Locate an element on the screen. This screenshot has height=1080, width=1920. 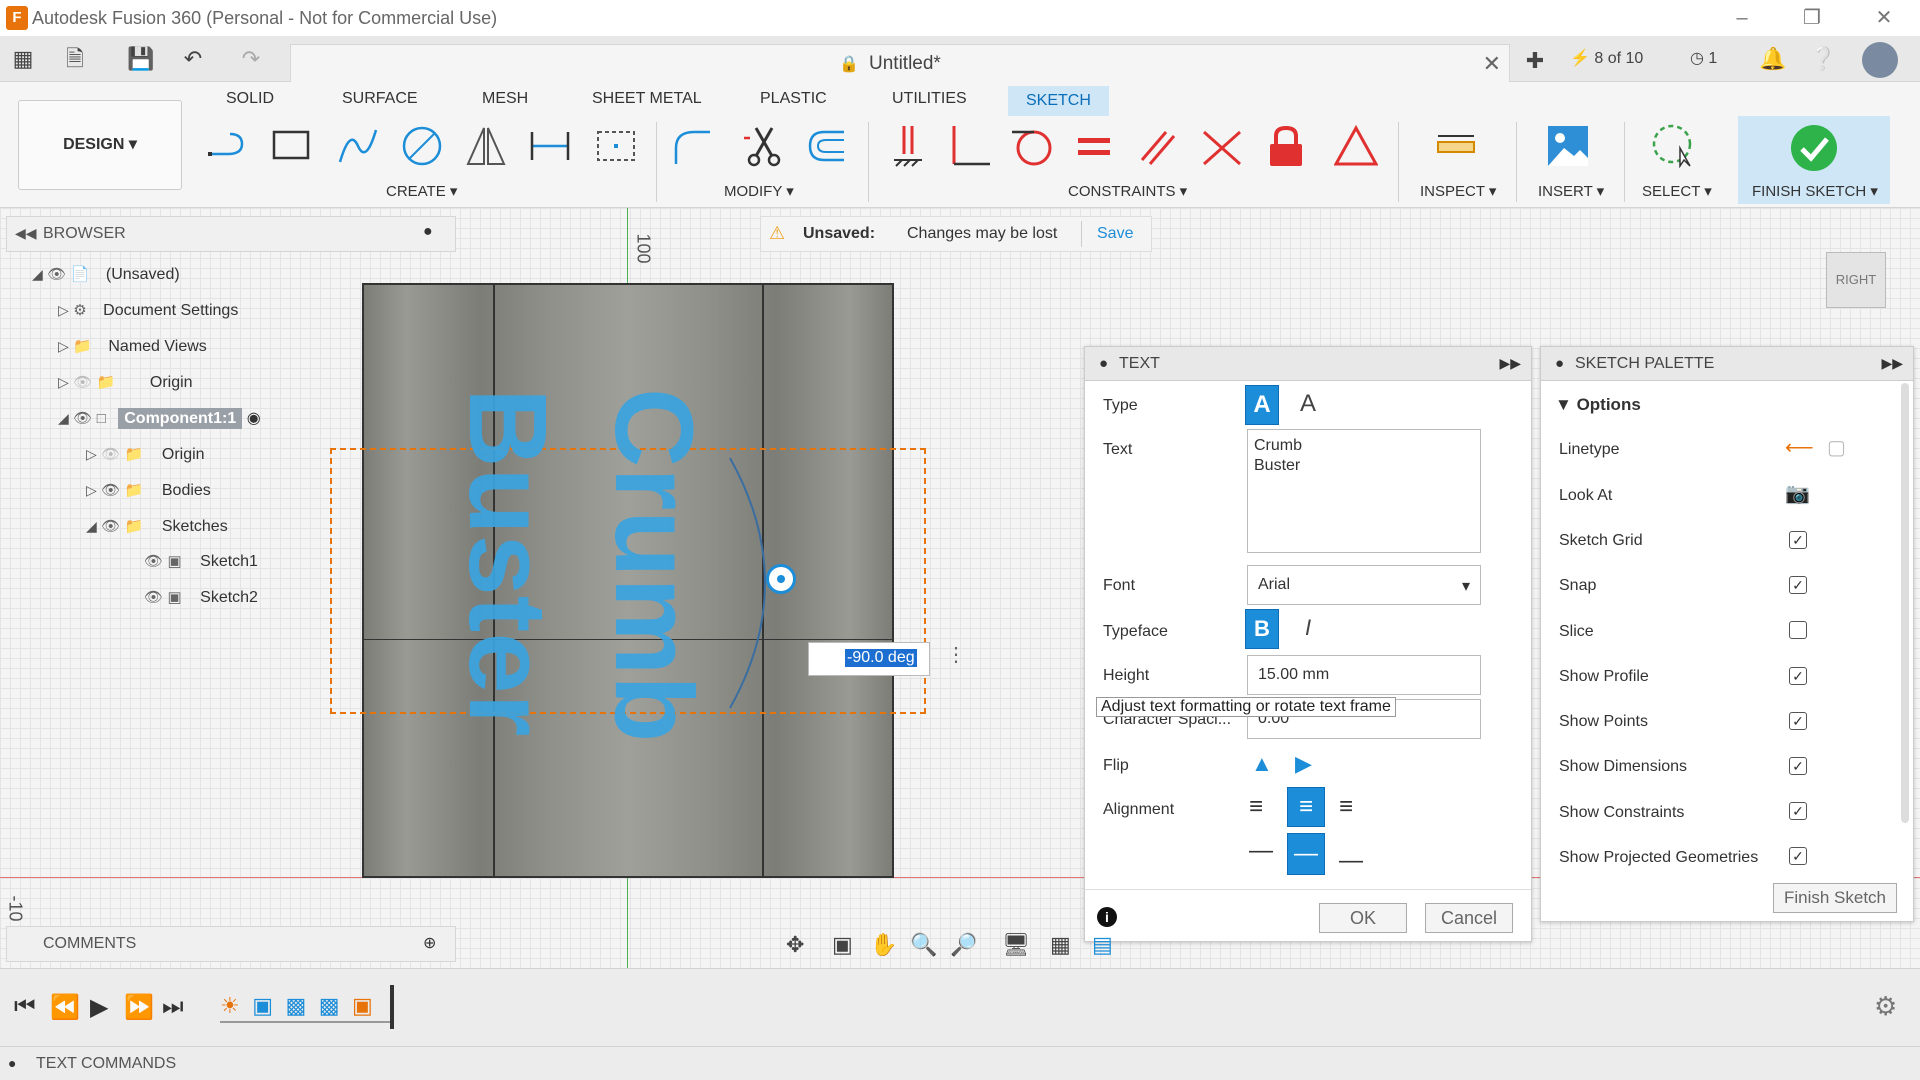
show-dimensions-checkbox: ✓ is located at coordinates (1798, 766).